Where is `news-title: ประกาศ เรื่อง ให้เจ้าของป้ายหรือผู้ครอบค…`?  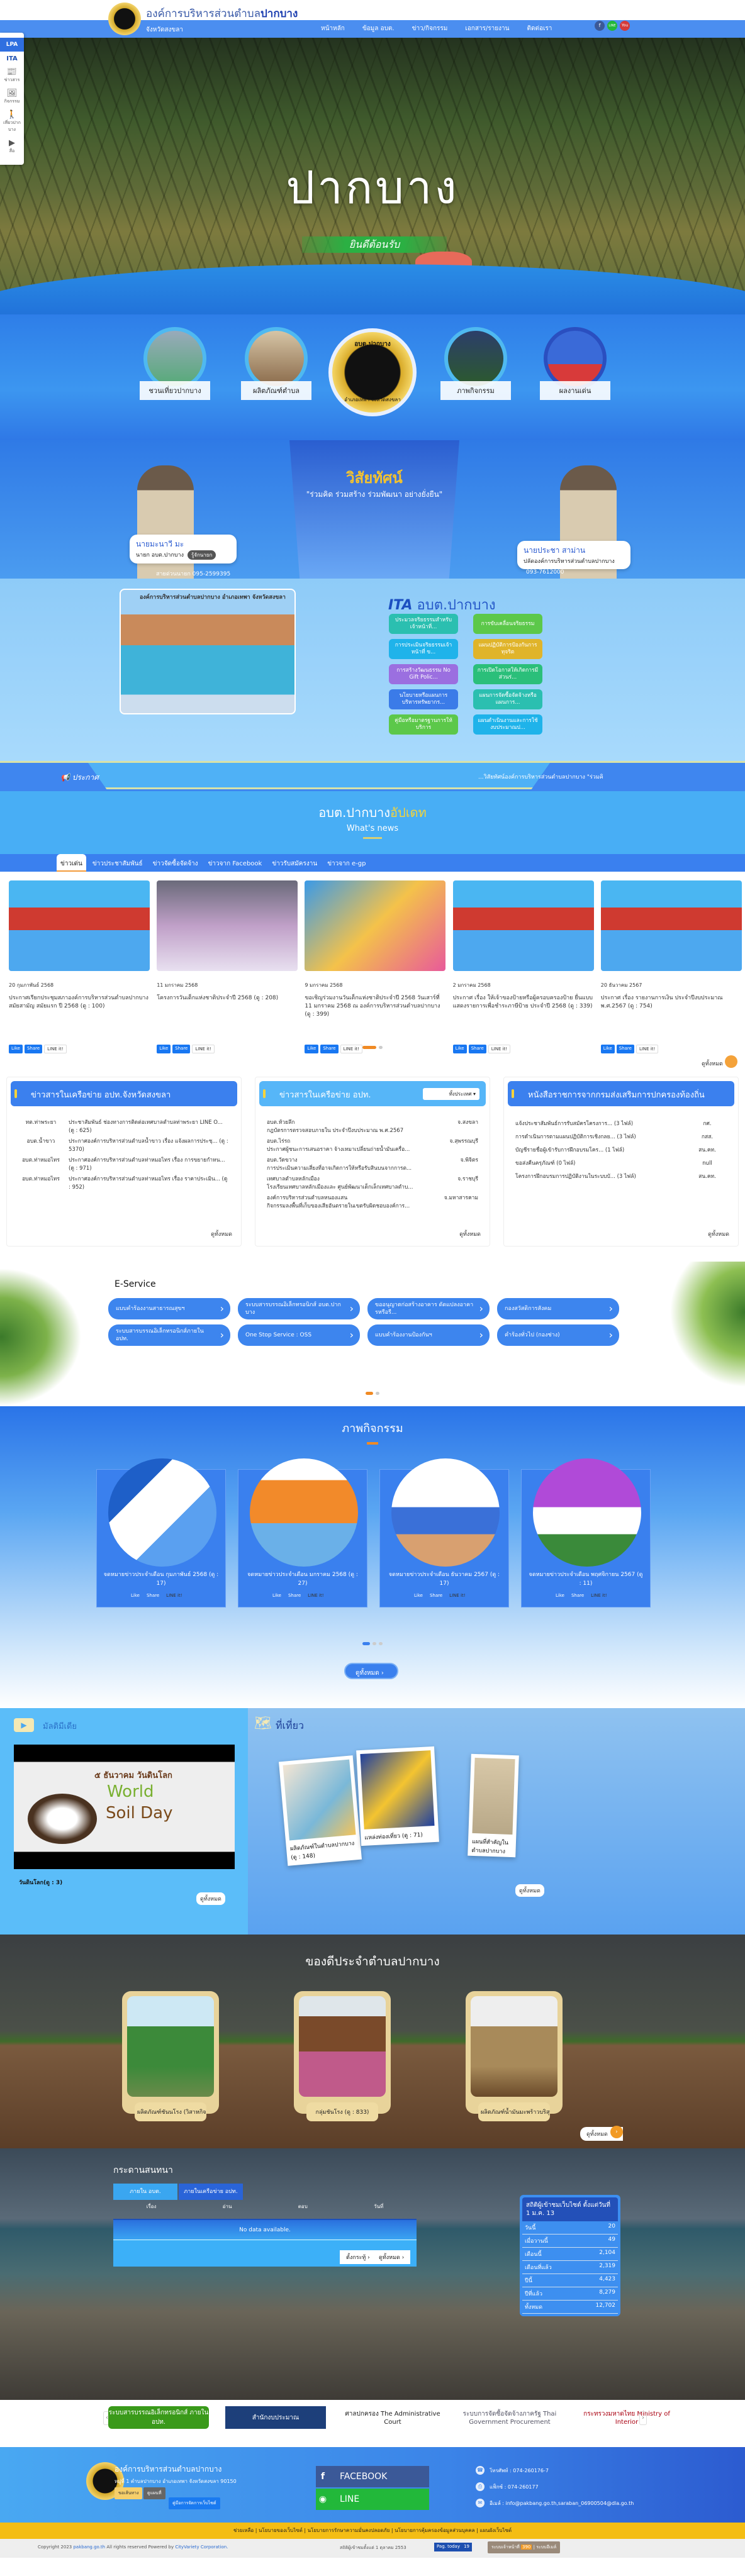
news-title: ประกาศ เรื่อง ให้เจ้าของป้ายหรือผู้ครอบค… is located at coordinates (524, 1019).